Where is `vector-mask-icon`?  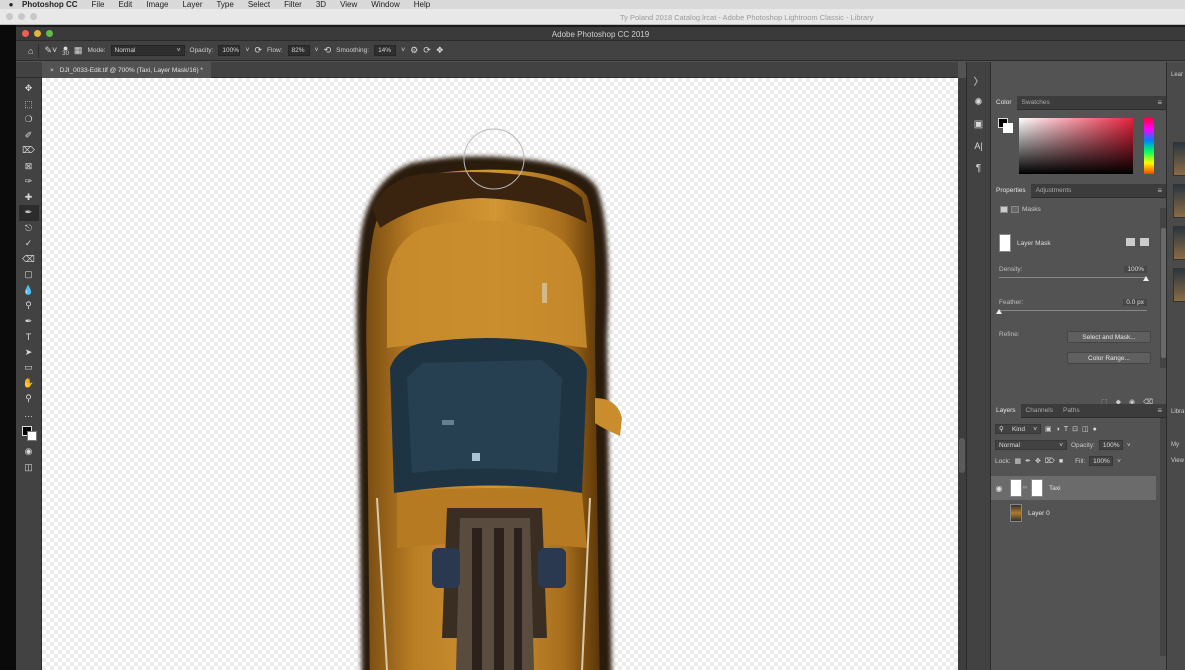
vector-mask-icon is located at coordinates (1015, 209).